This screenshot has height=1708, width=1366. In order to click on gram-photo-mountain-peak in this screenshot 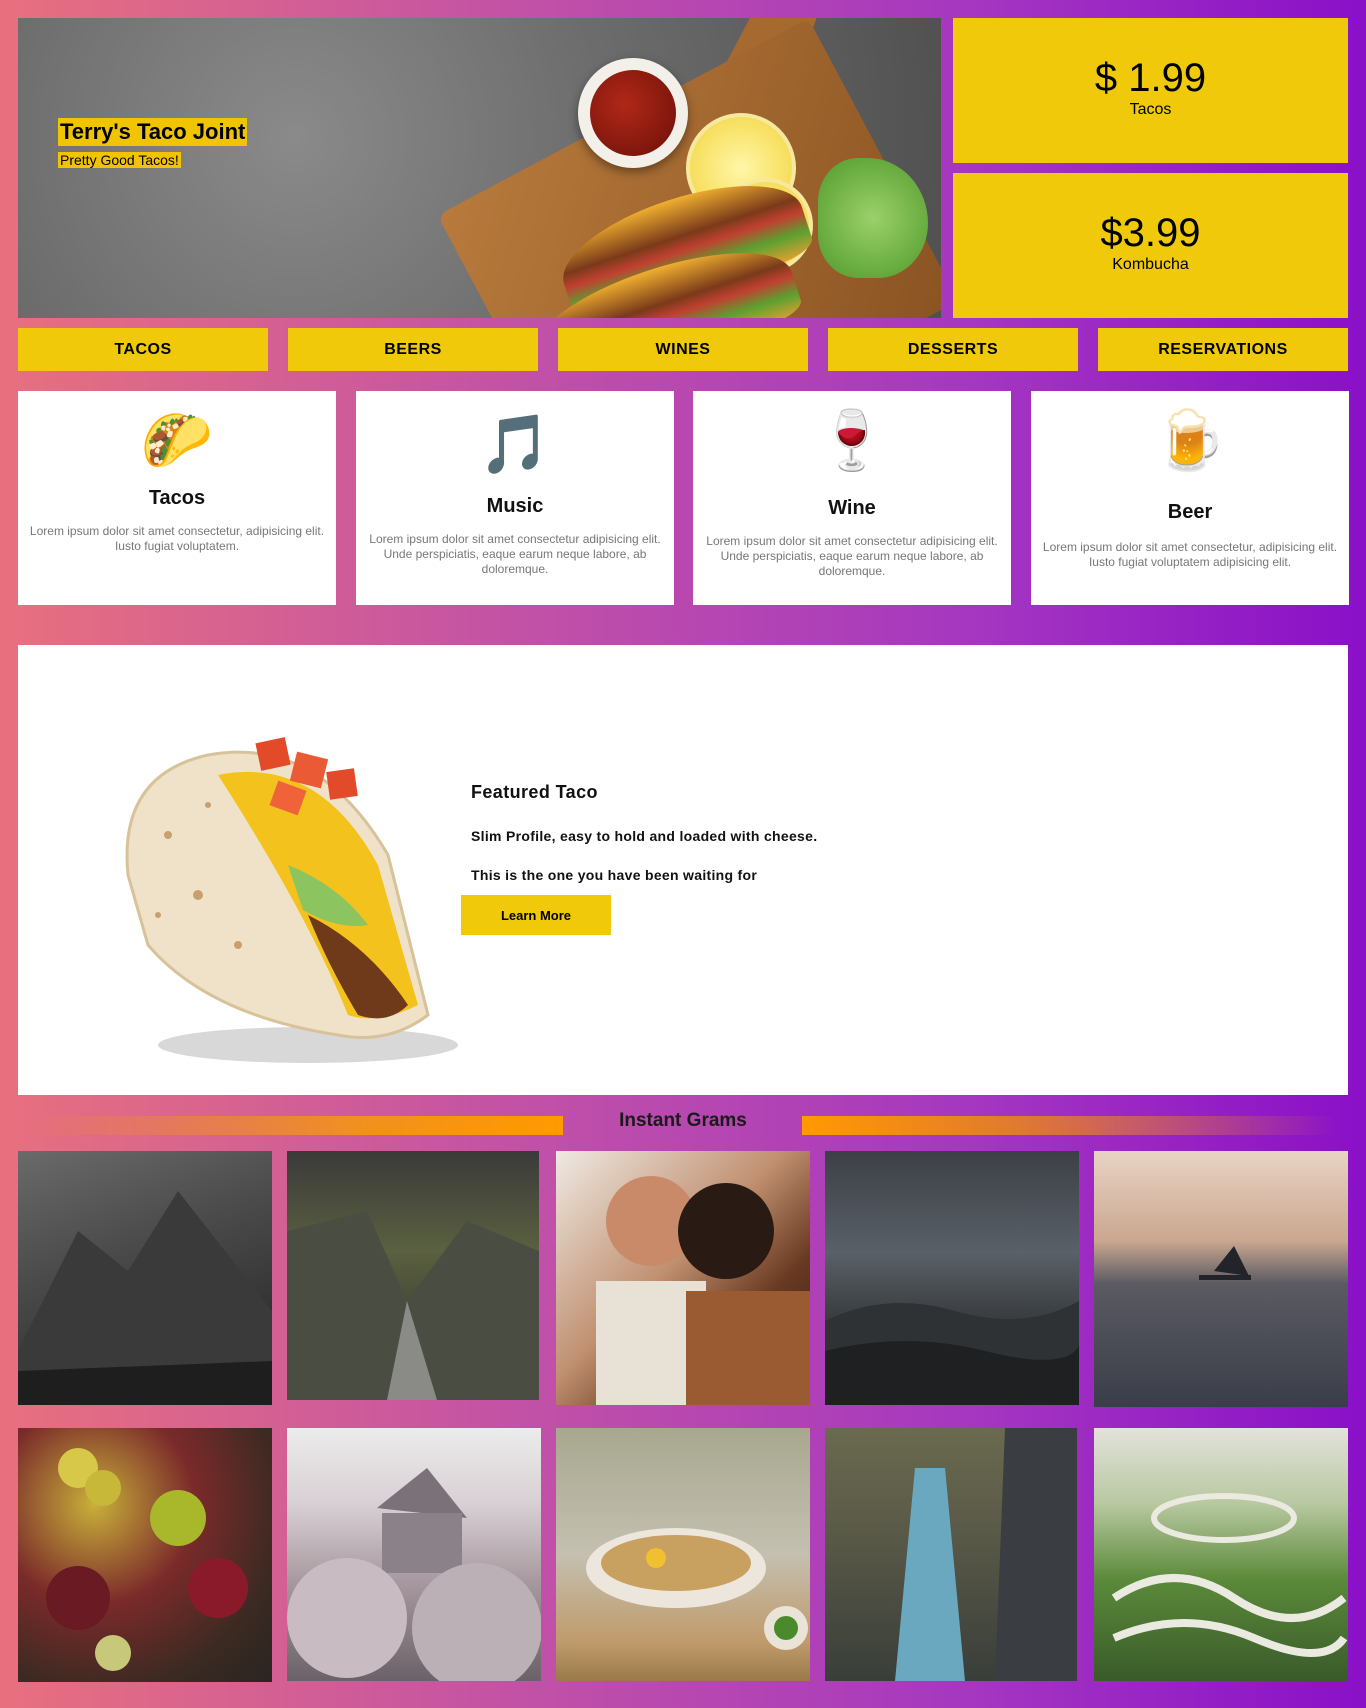, I will do `click(145, 1278)`.